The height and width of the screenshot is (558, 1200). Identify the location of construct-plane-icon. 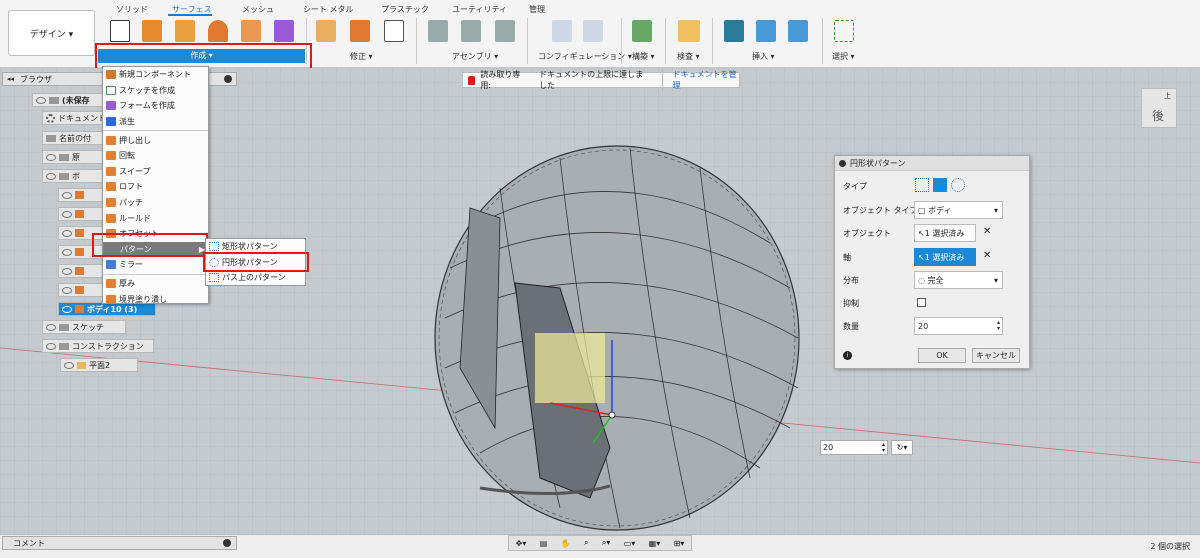
(642, 31).